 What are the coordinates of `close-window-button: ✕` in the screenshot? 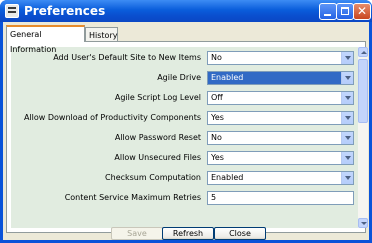 It's located at (362, 11).